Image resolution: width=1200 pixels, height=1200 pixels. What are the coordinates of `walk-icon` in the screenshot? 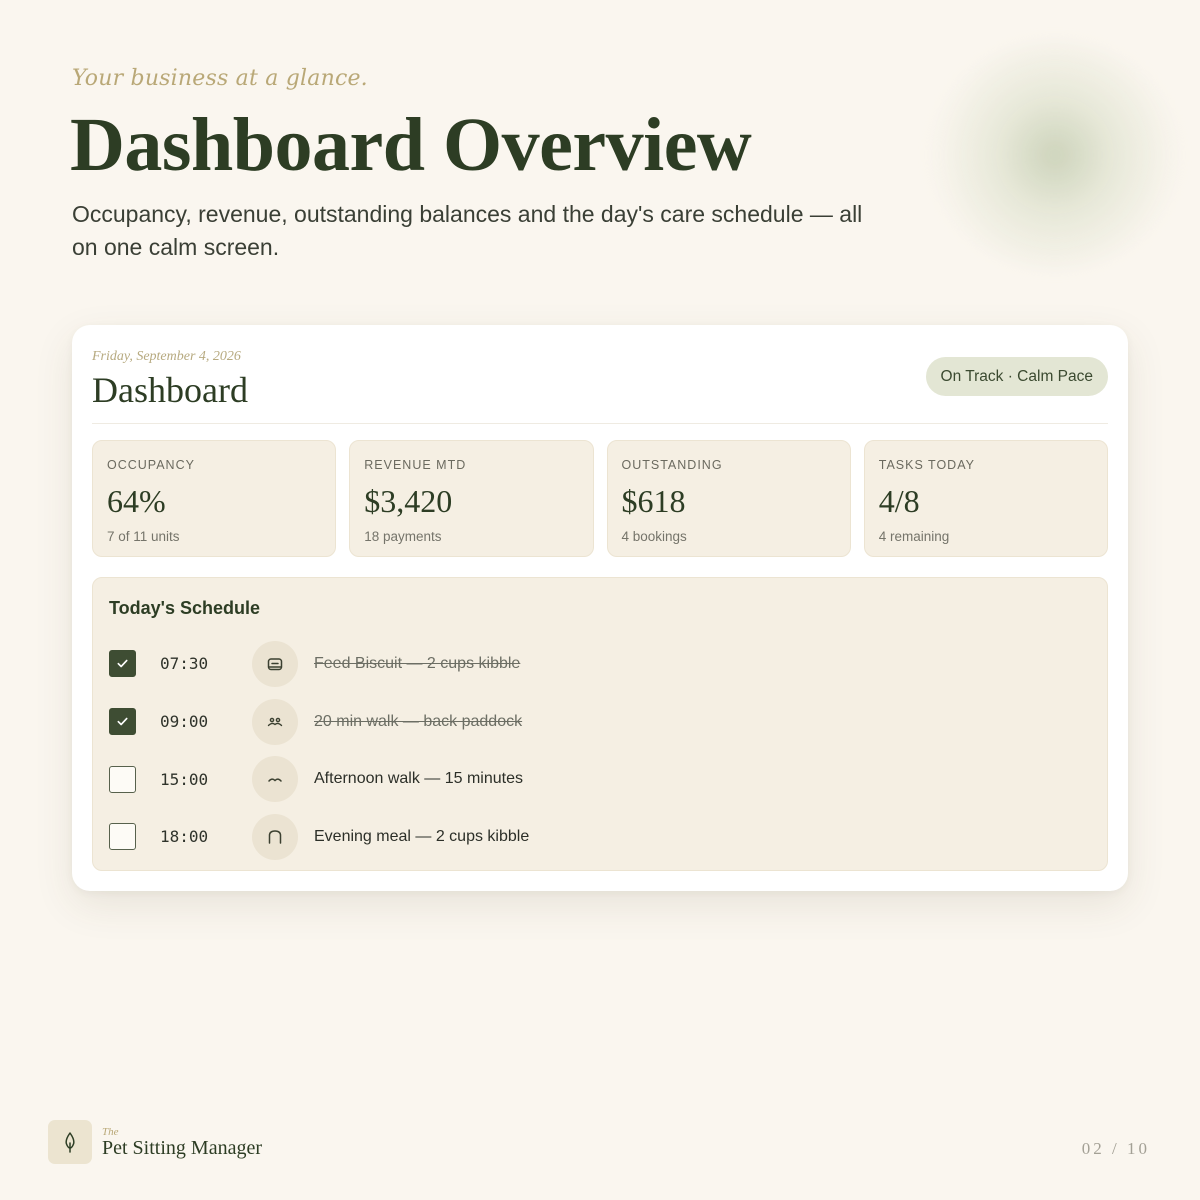 It's located at (275, 779).